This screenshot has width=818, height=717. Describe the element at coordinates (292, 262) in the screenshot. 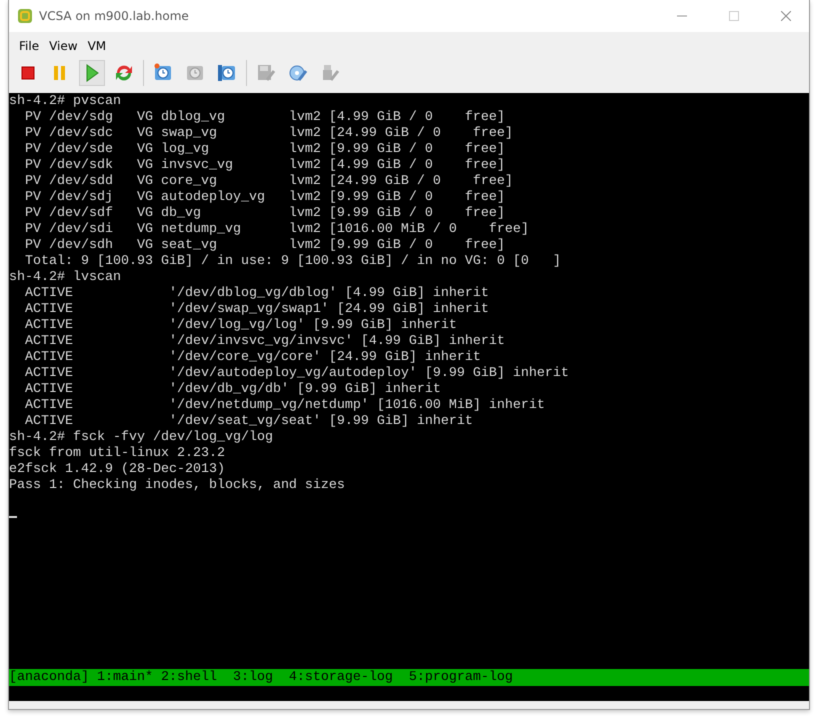

I see `console-line: Total: 9 [100.93 GiB] / in use: 9 [100.93 GiB] / in no VG: 0 [0 ]` at that location.